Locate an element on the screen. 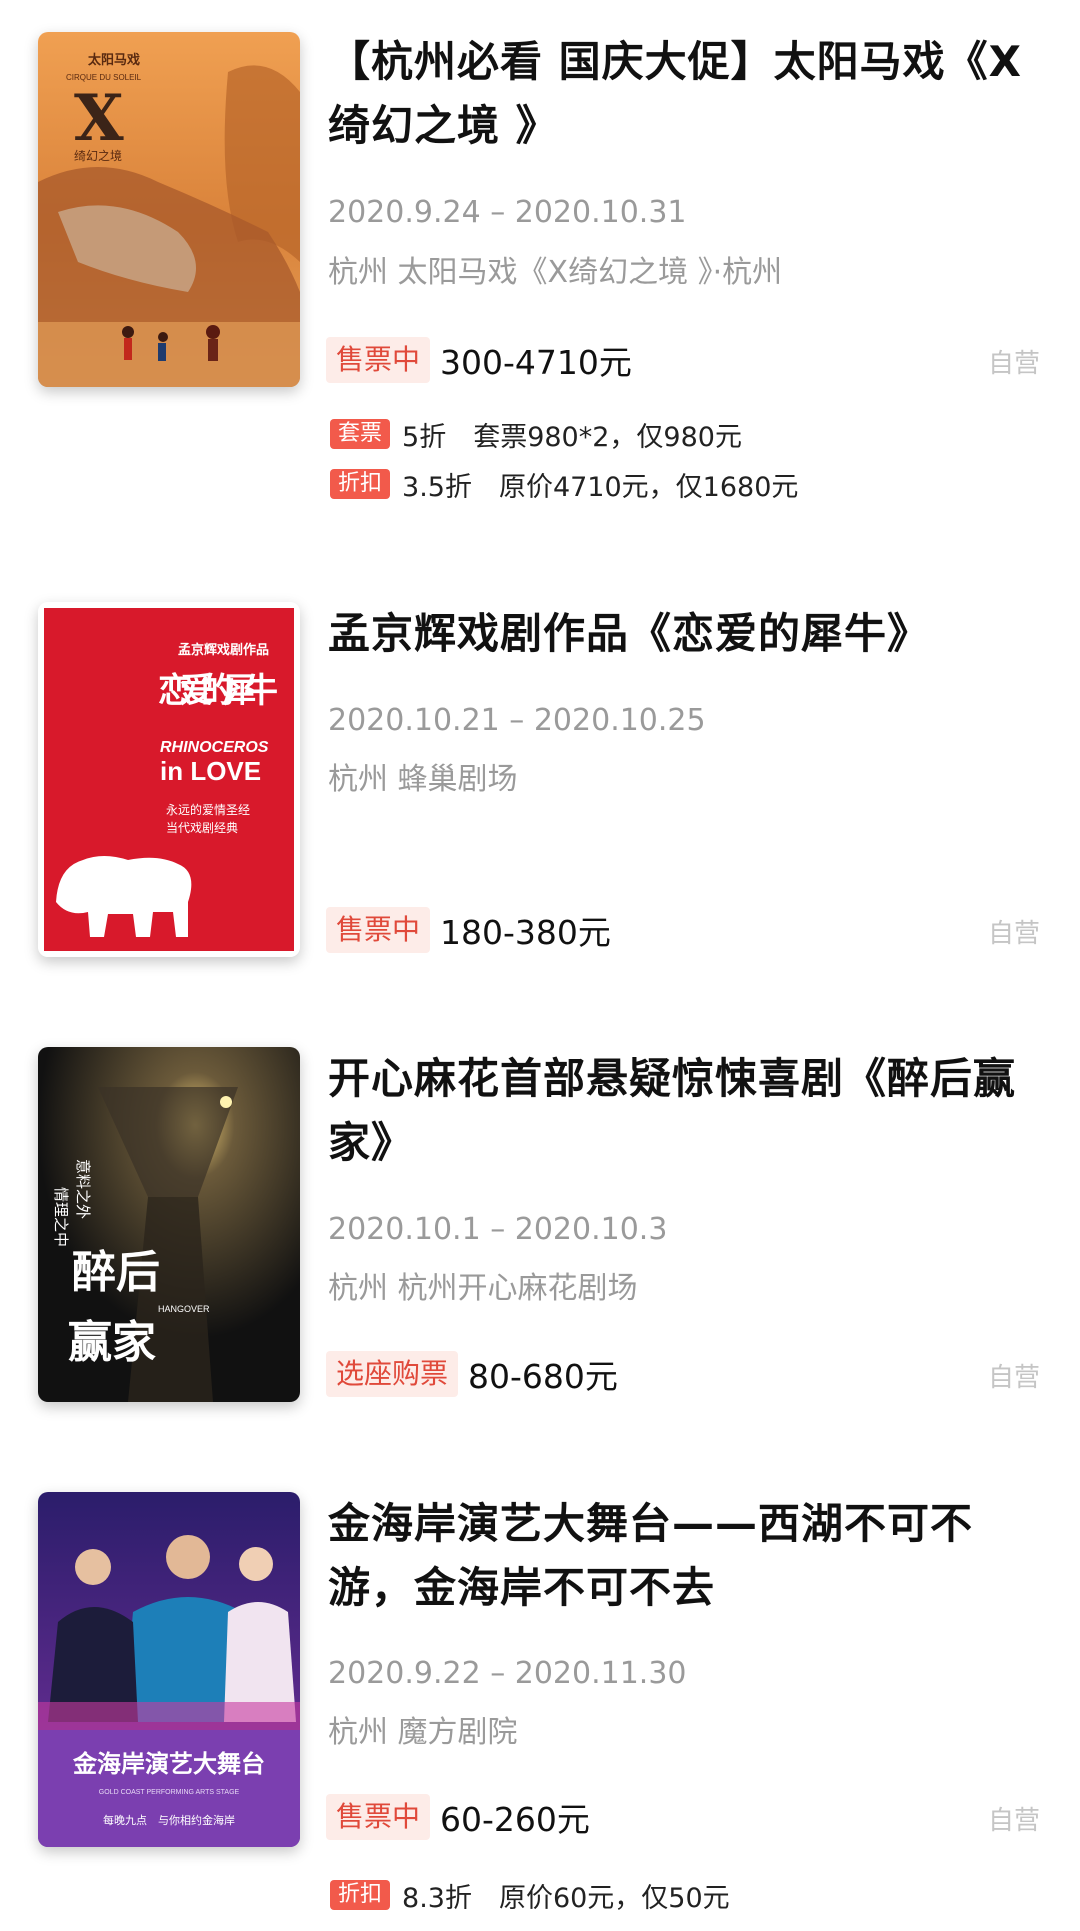 This screenshot has width=1080, height=1931. event-poster-image: 意料之外 情理之中 醉后 赢家 HANGOVER is located at coordinates (169, 1224).